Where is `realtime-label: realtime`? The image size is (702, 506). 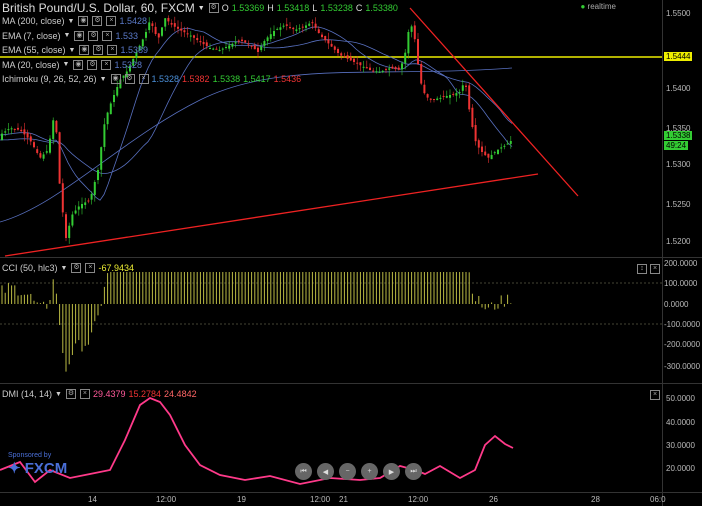 realtime-label: realtime is located at coordinates (601, 6).